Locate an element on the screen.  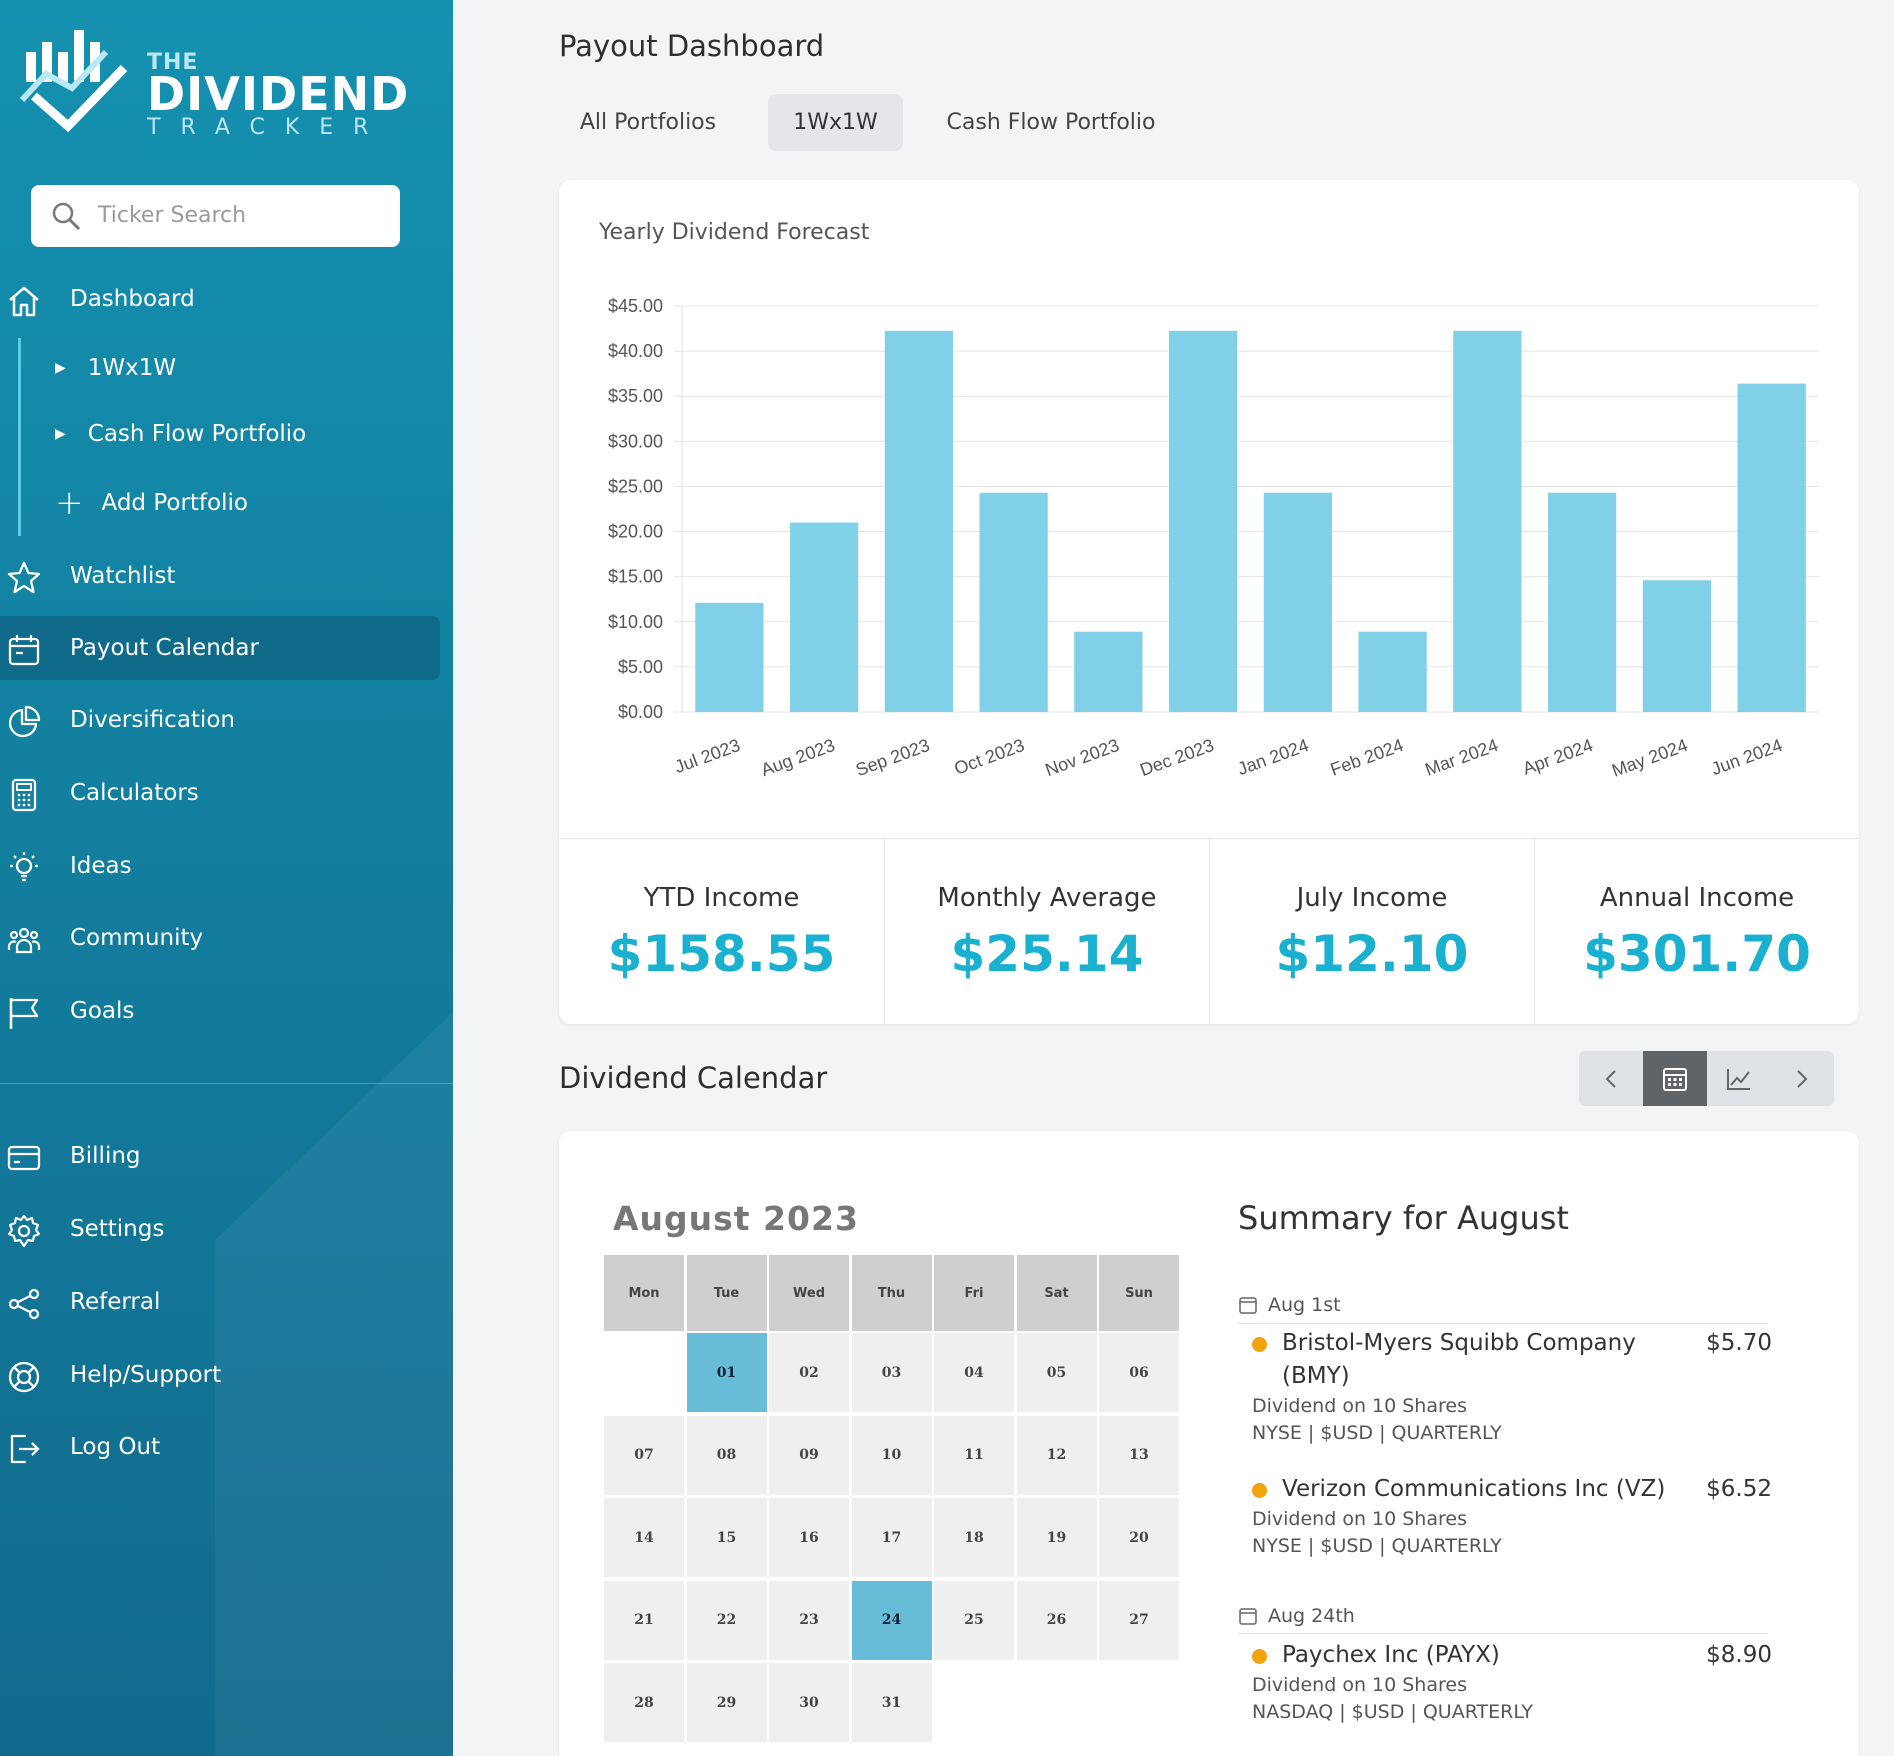
calendar-day: 27 is located at coordinates (1139, 1620).